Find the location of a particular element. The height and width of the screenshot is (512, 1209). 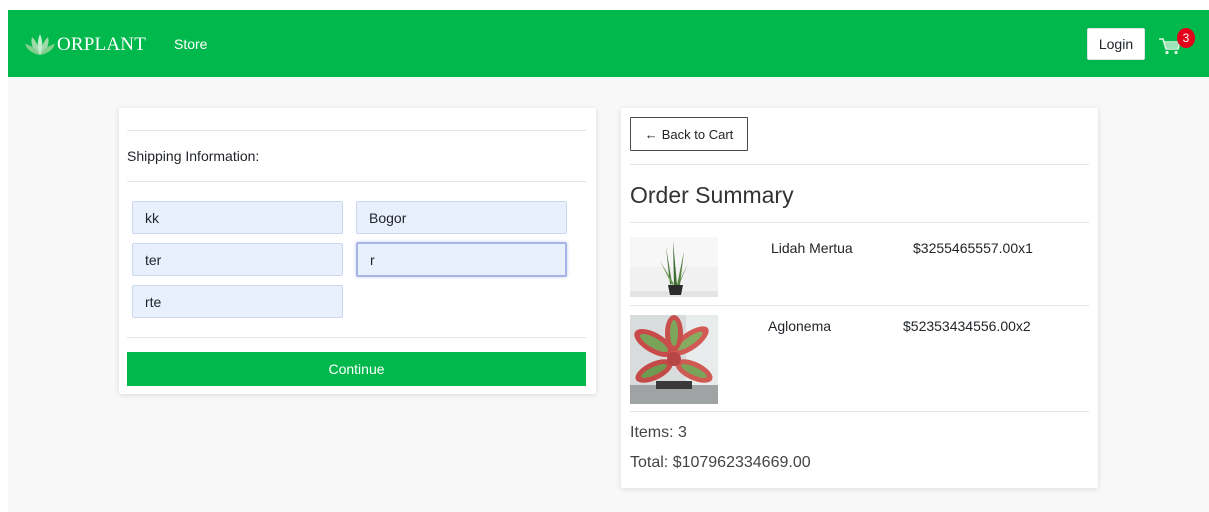

back-to-cart-label: Back to Cart is located at coordinates (697, 134).